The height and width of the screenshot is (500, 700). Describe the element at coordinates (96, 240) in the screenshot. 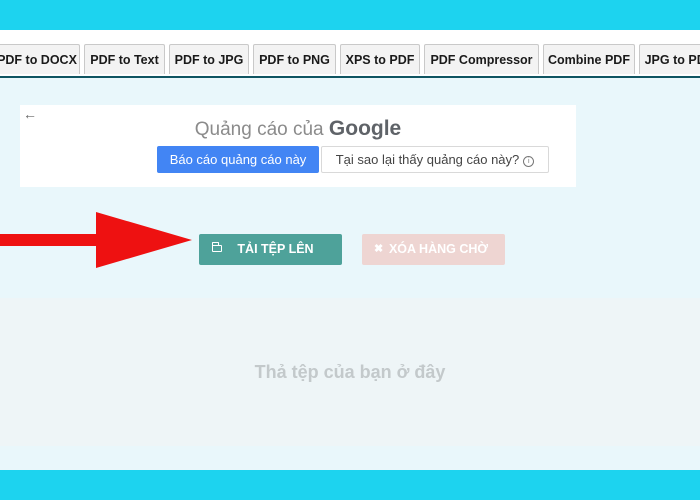

I see `red-arrow-annotation` at that location.